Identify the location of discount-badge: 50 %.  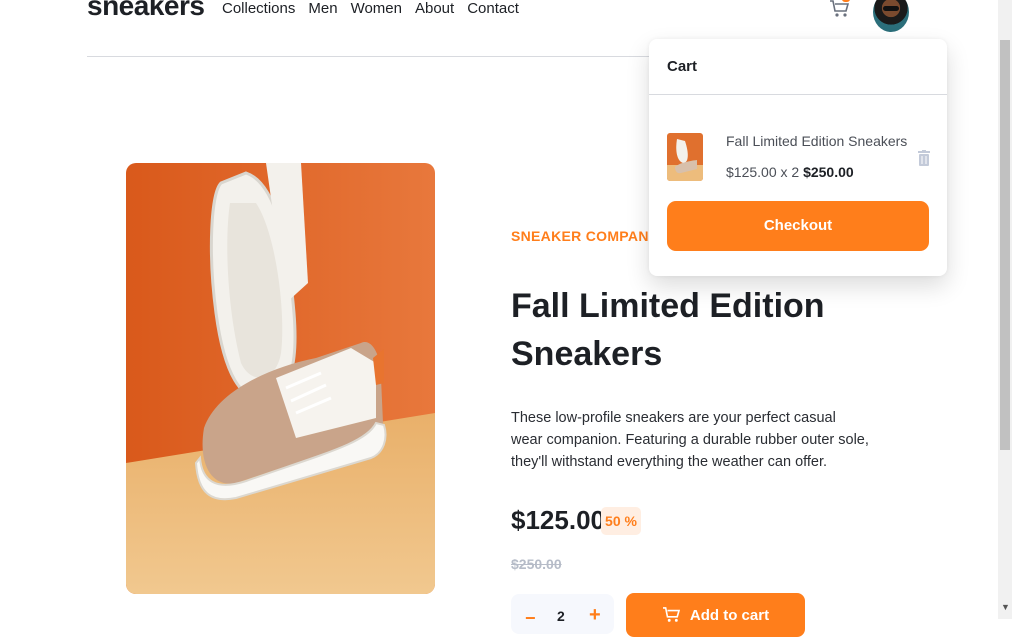
(621, 521).